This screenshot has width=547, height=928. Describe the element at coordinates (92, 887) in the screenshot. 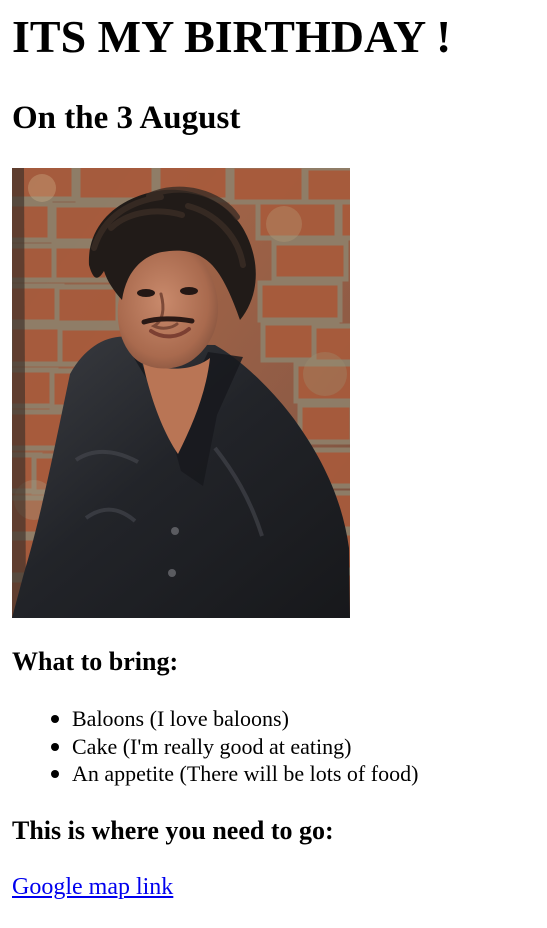

I see `google-map-link: Google map link` at that location.